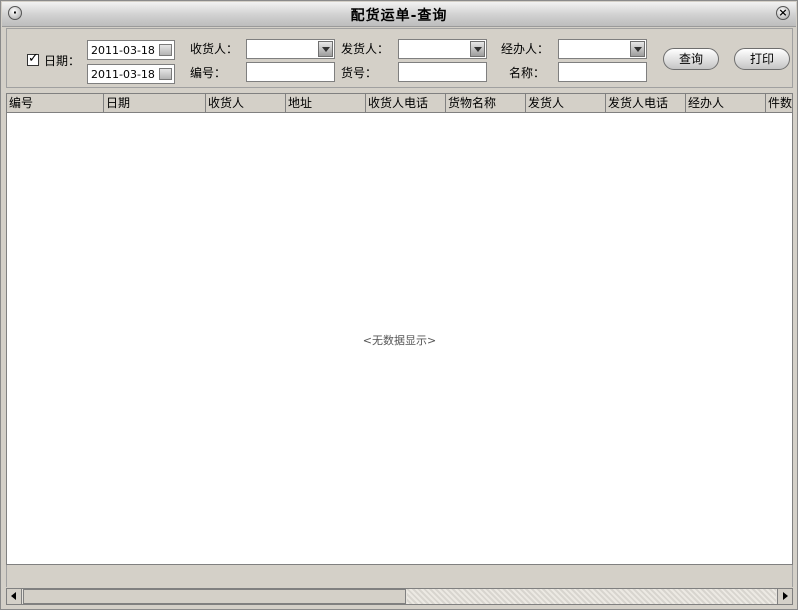  I want to click on scroll-right-button, so click(784, 596).